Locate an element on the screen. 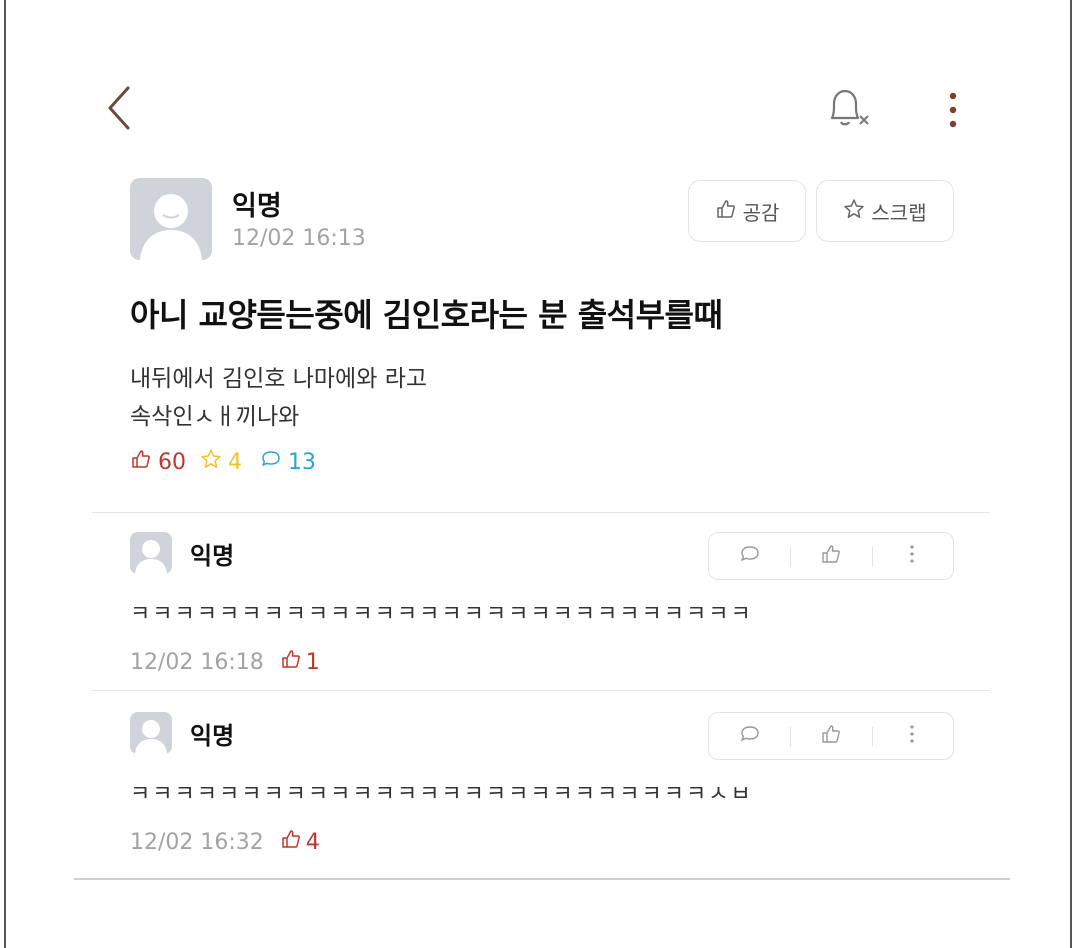 This screenshot has height=948, width=1080. bell-off-icon is located at coordinates (848, 109).